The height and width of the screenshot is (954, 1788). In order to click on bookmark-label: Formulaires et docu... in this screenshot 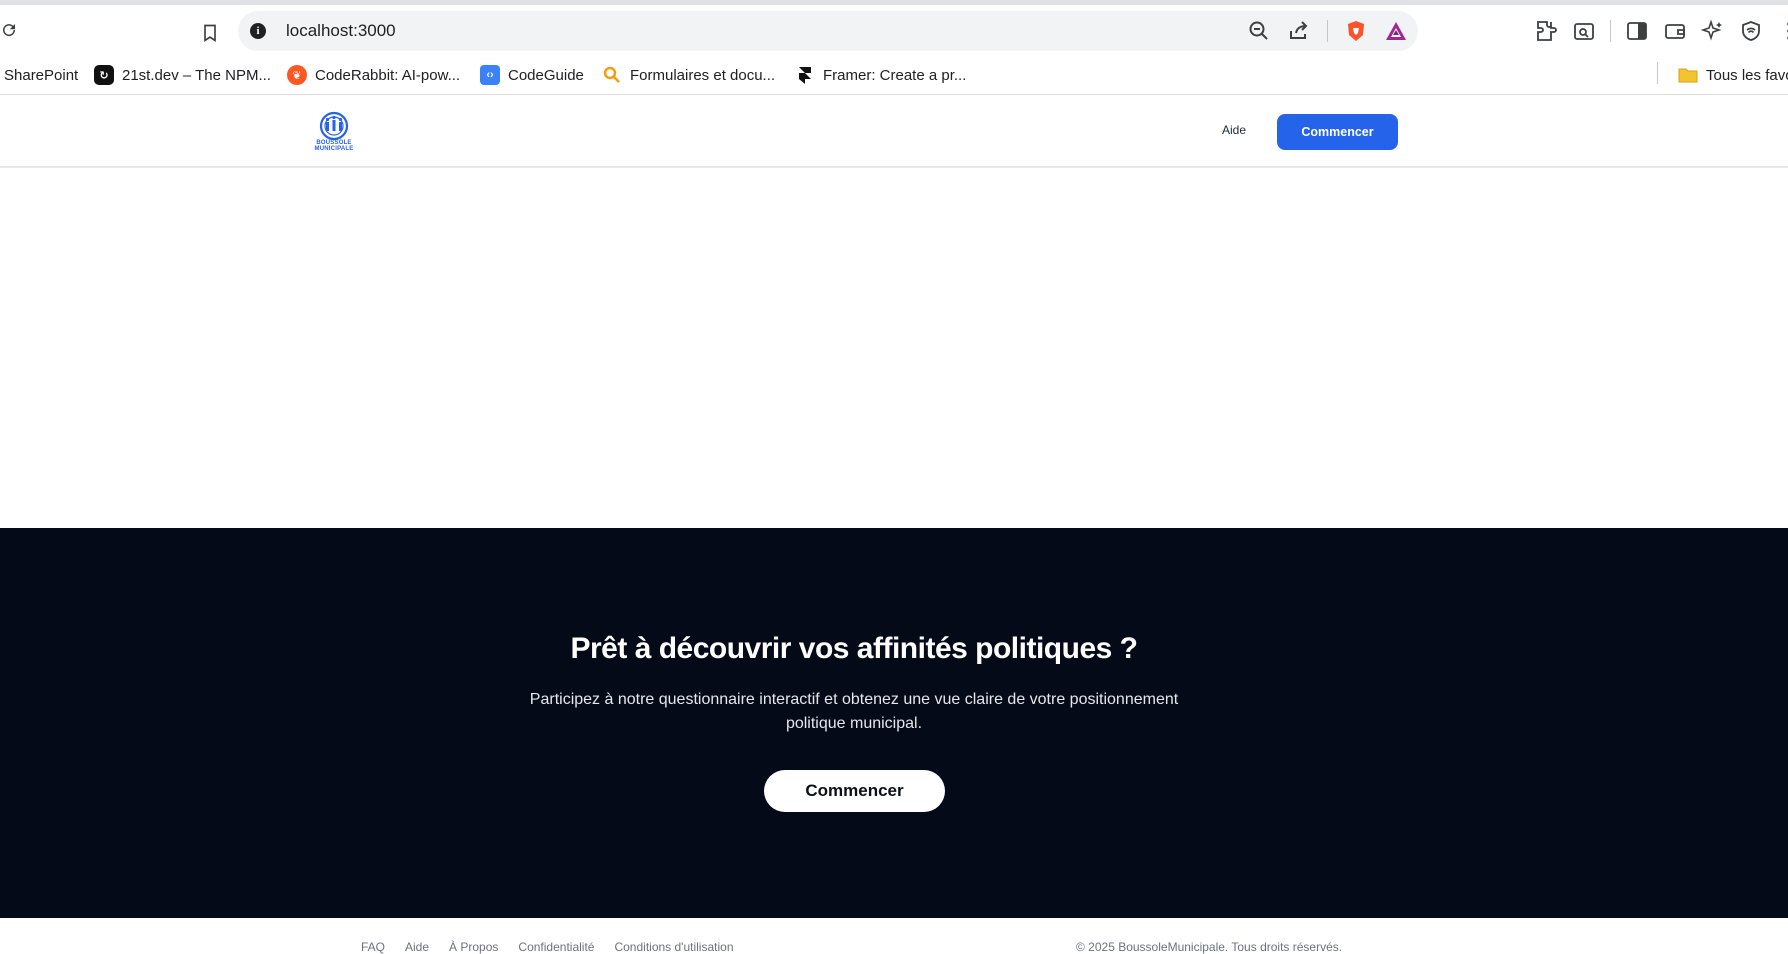, I will do `click(703, 75)`.